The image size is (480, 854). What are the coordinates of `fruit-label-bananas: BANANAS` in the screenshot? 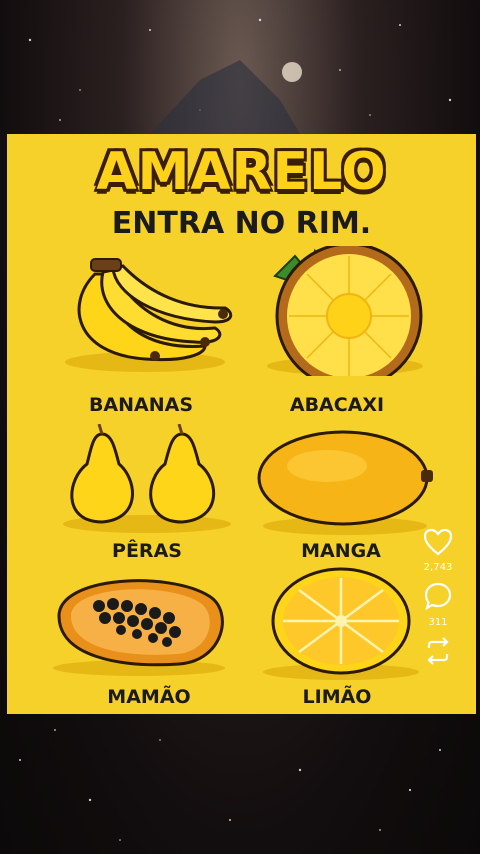 It's located at (141, 405).